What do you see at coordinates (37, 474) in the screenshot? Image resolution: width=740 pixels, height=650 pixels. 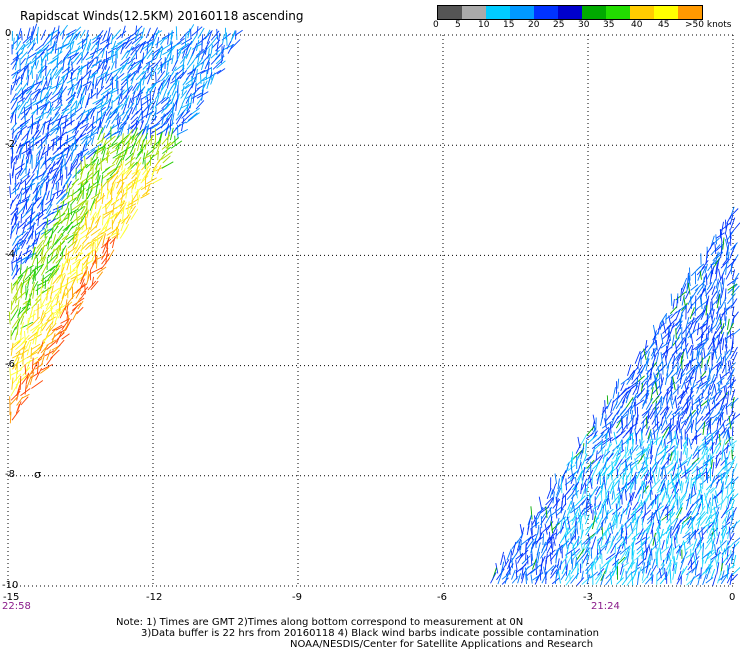 I see `contamination-marker: σ` at bounding box center [37, 474].